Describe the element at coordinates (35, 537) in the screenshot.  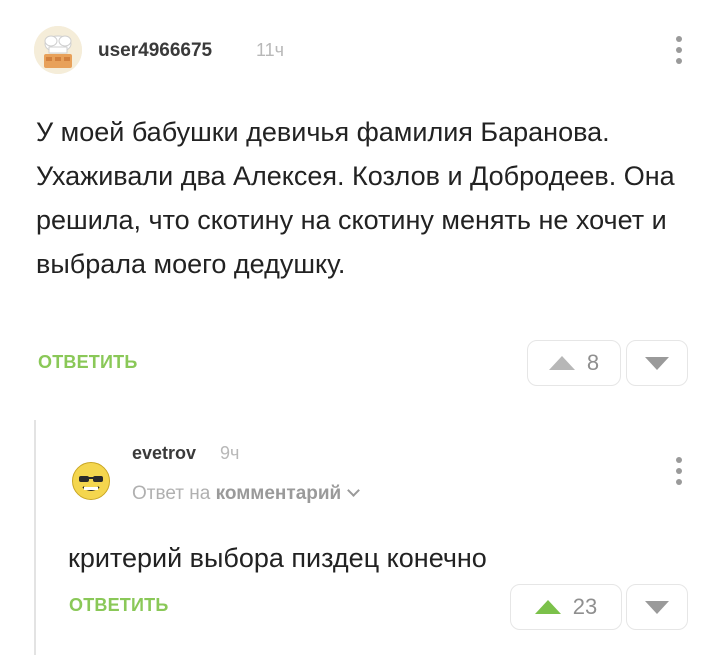
I see `thread-line` at that location.